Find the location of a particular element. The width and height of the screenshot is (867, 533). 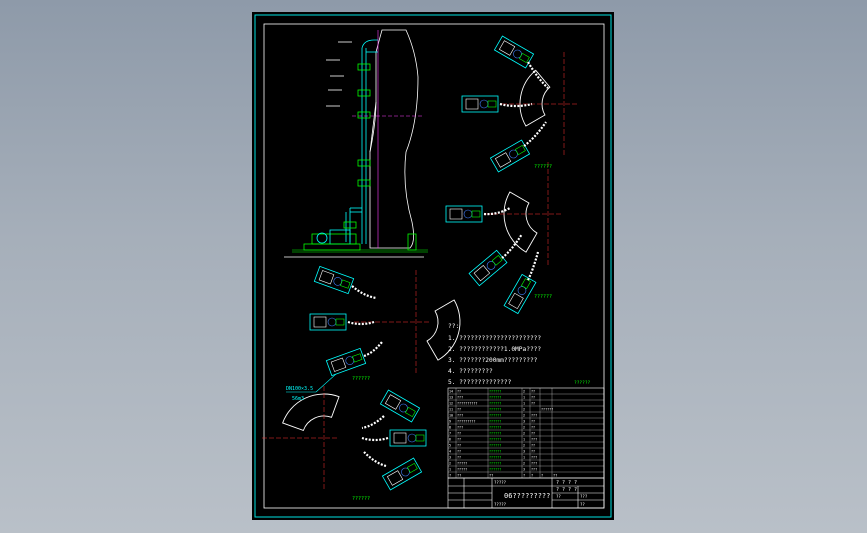

bom-cell: 11 is located at coordinates (451, 410).